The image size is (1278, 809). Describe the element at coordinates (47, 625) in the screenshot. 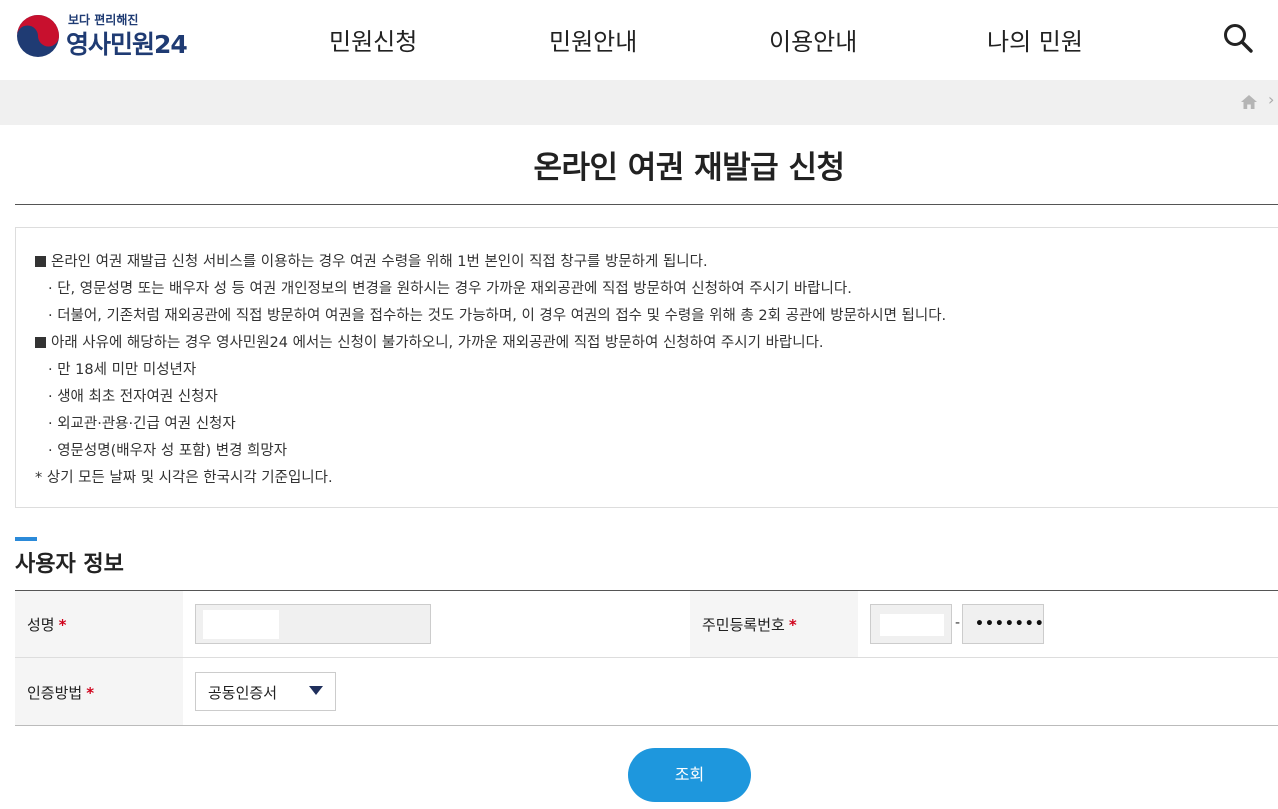

I see `name-label: 성명 *` at that location.